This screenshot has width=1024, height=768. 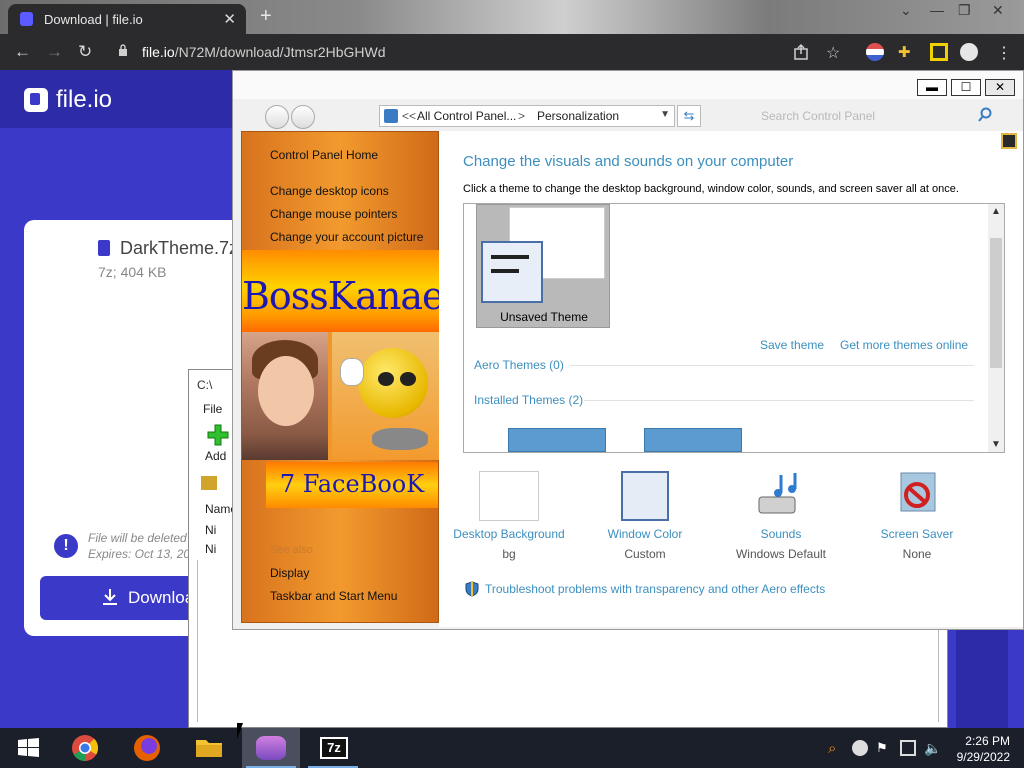 I want to click on minimize-icon: —, so click(x=937, y=10).